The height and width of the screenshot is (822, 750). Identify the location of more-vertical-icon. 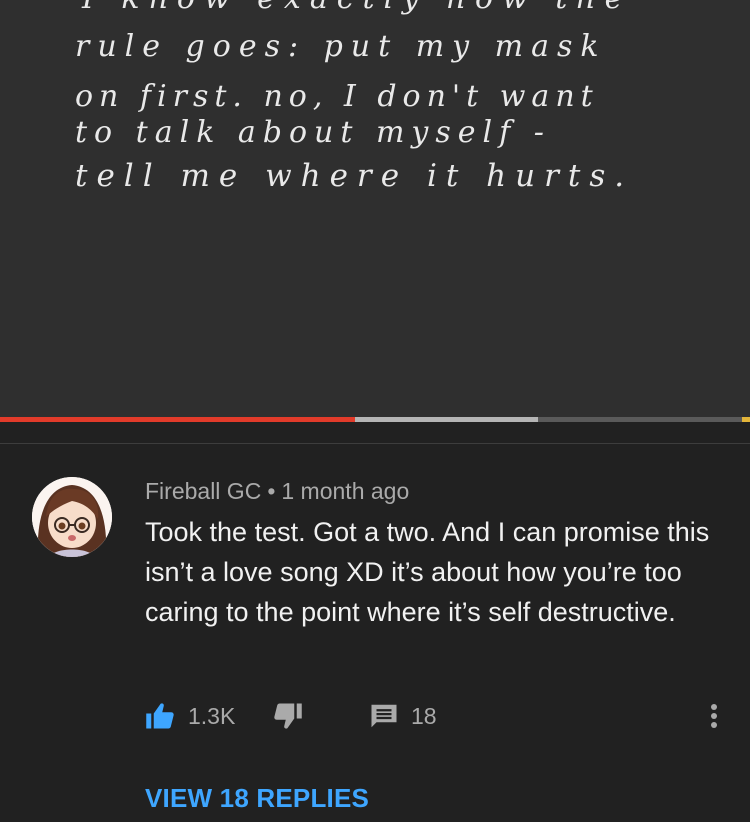
(714, 716).